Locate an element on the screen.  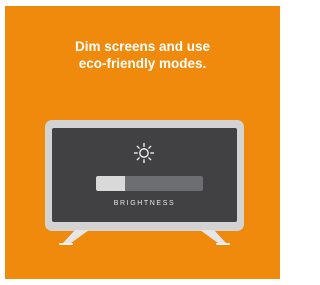
brightness-label: BRIGHTNESS is located at coordinates (144, 203).